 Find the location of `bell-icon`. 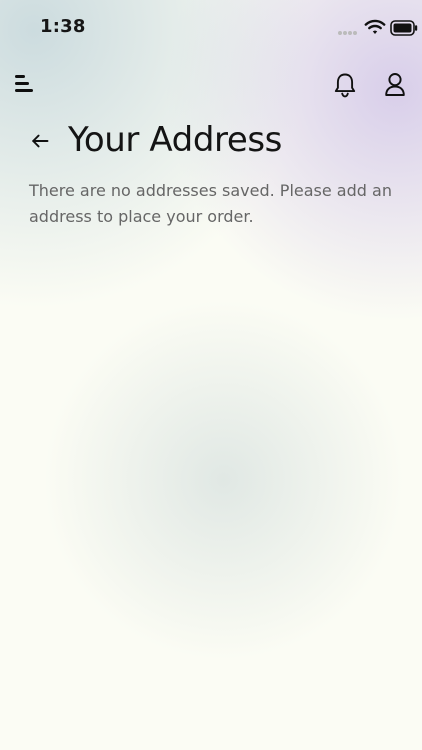

bell-icon is located at coordinates (345, 85).